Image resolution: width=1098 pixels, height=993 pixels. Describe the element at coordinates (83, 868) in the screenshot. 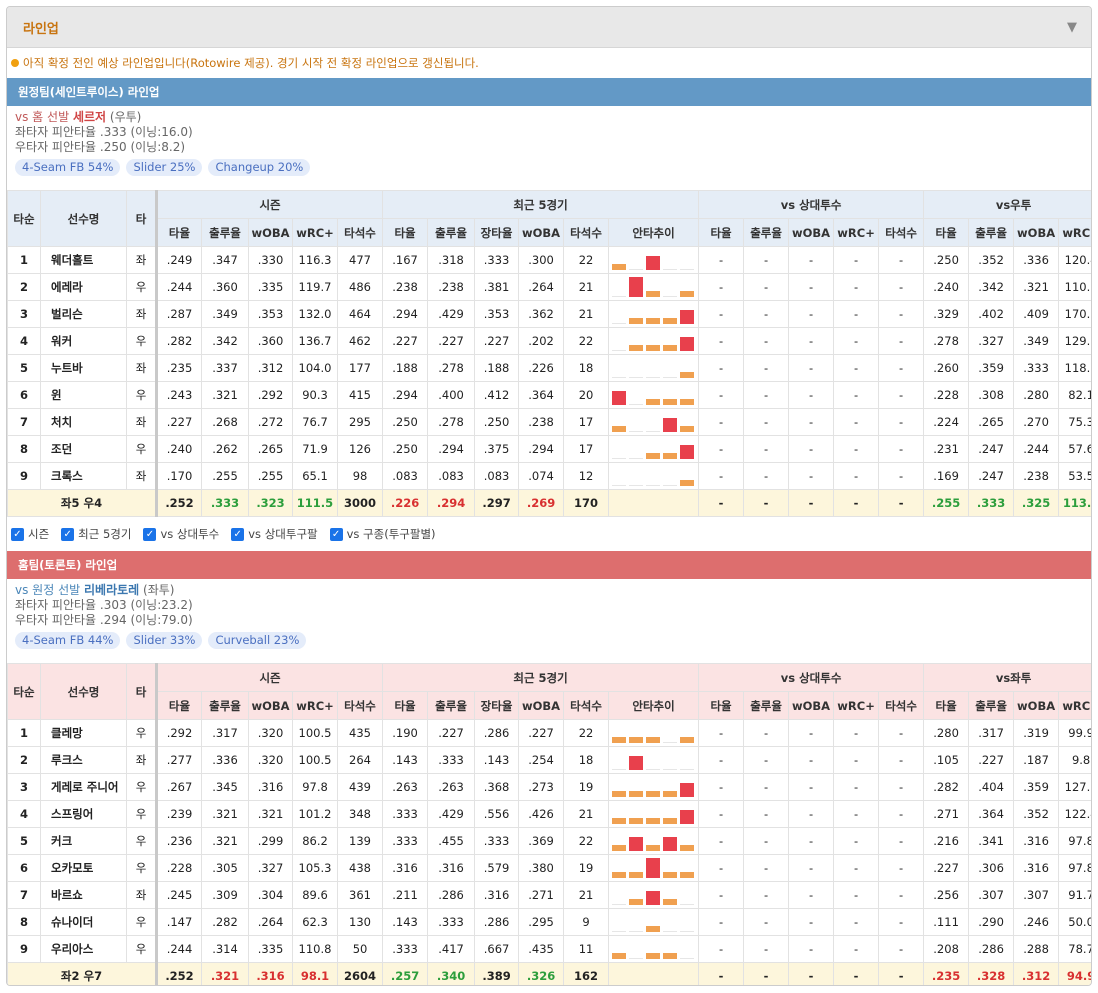

I see `player-name: 오카모토` at that location.